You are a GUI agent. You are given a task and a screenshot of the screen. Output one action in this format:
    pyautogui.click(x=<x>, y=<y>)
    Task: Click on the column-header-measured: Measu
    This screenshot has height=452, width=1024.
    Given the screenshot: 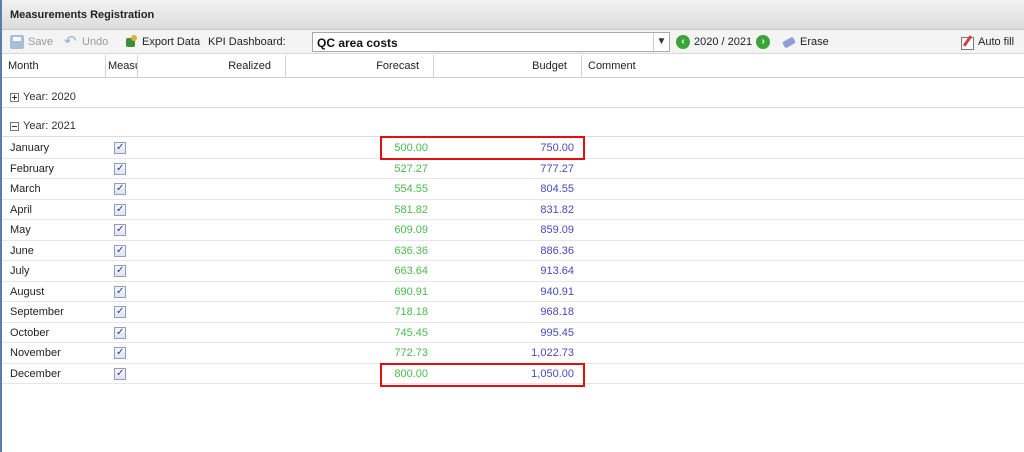 What is the action you would take?
    pyautogui.click(x=122, y=66)
    